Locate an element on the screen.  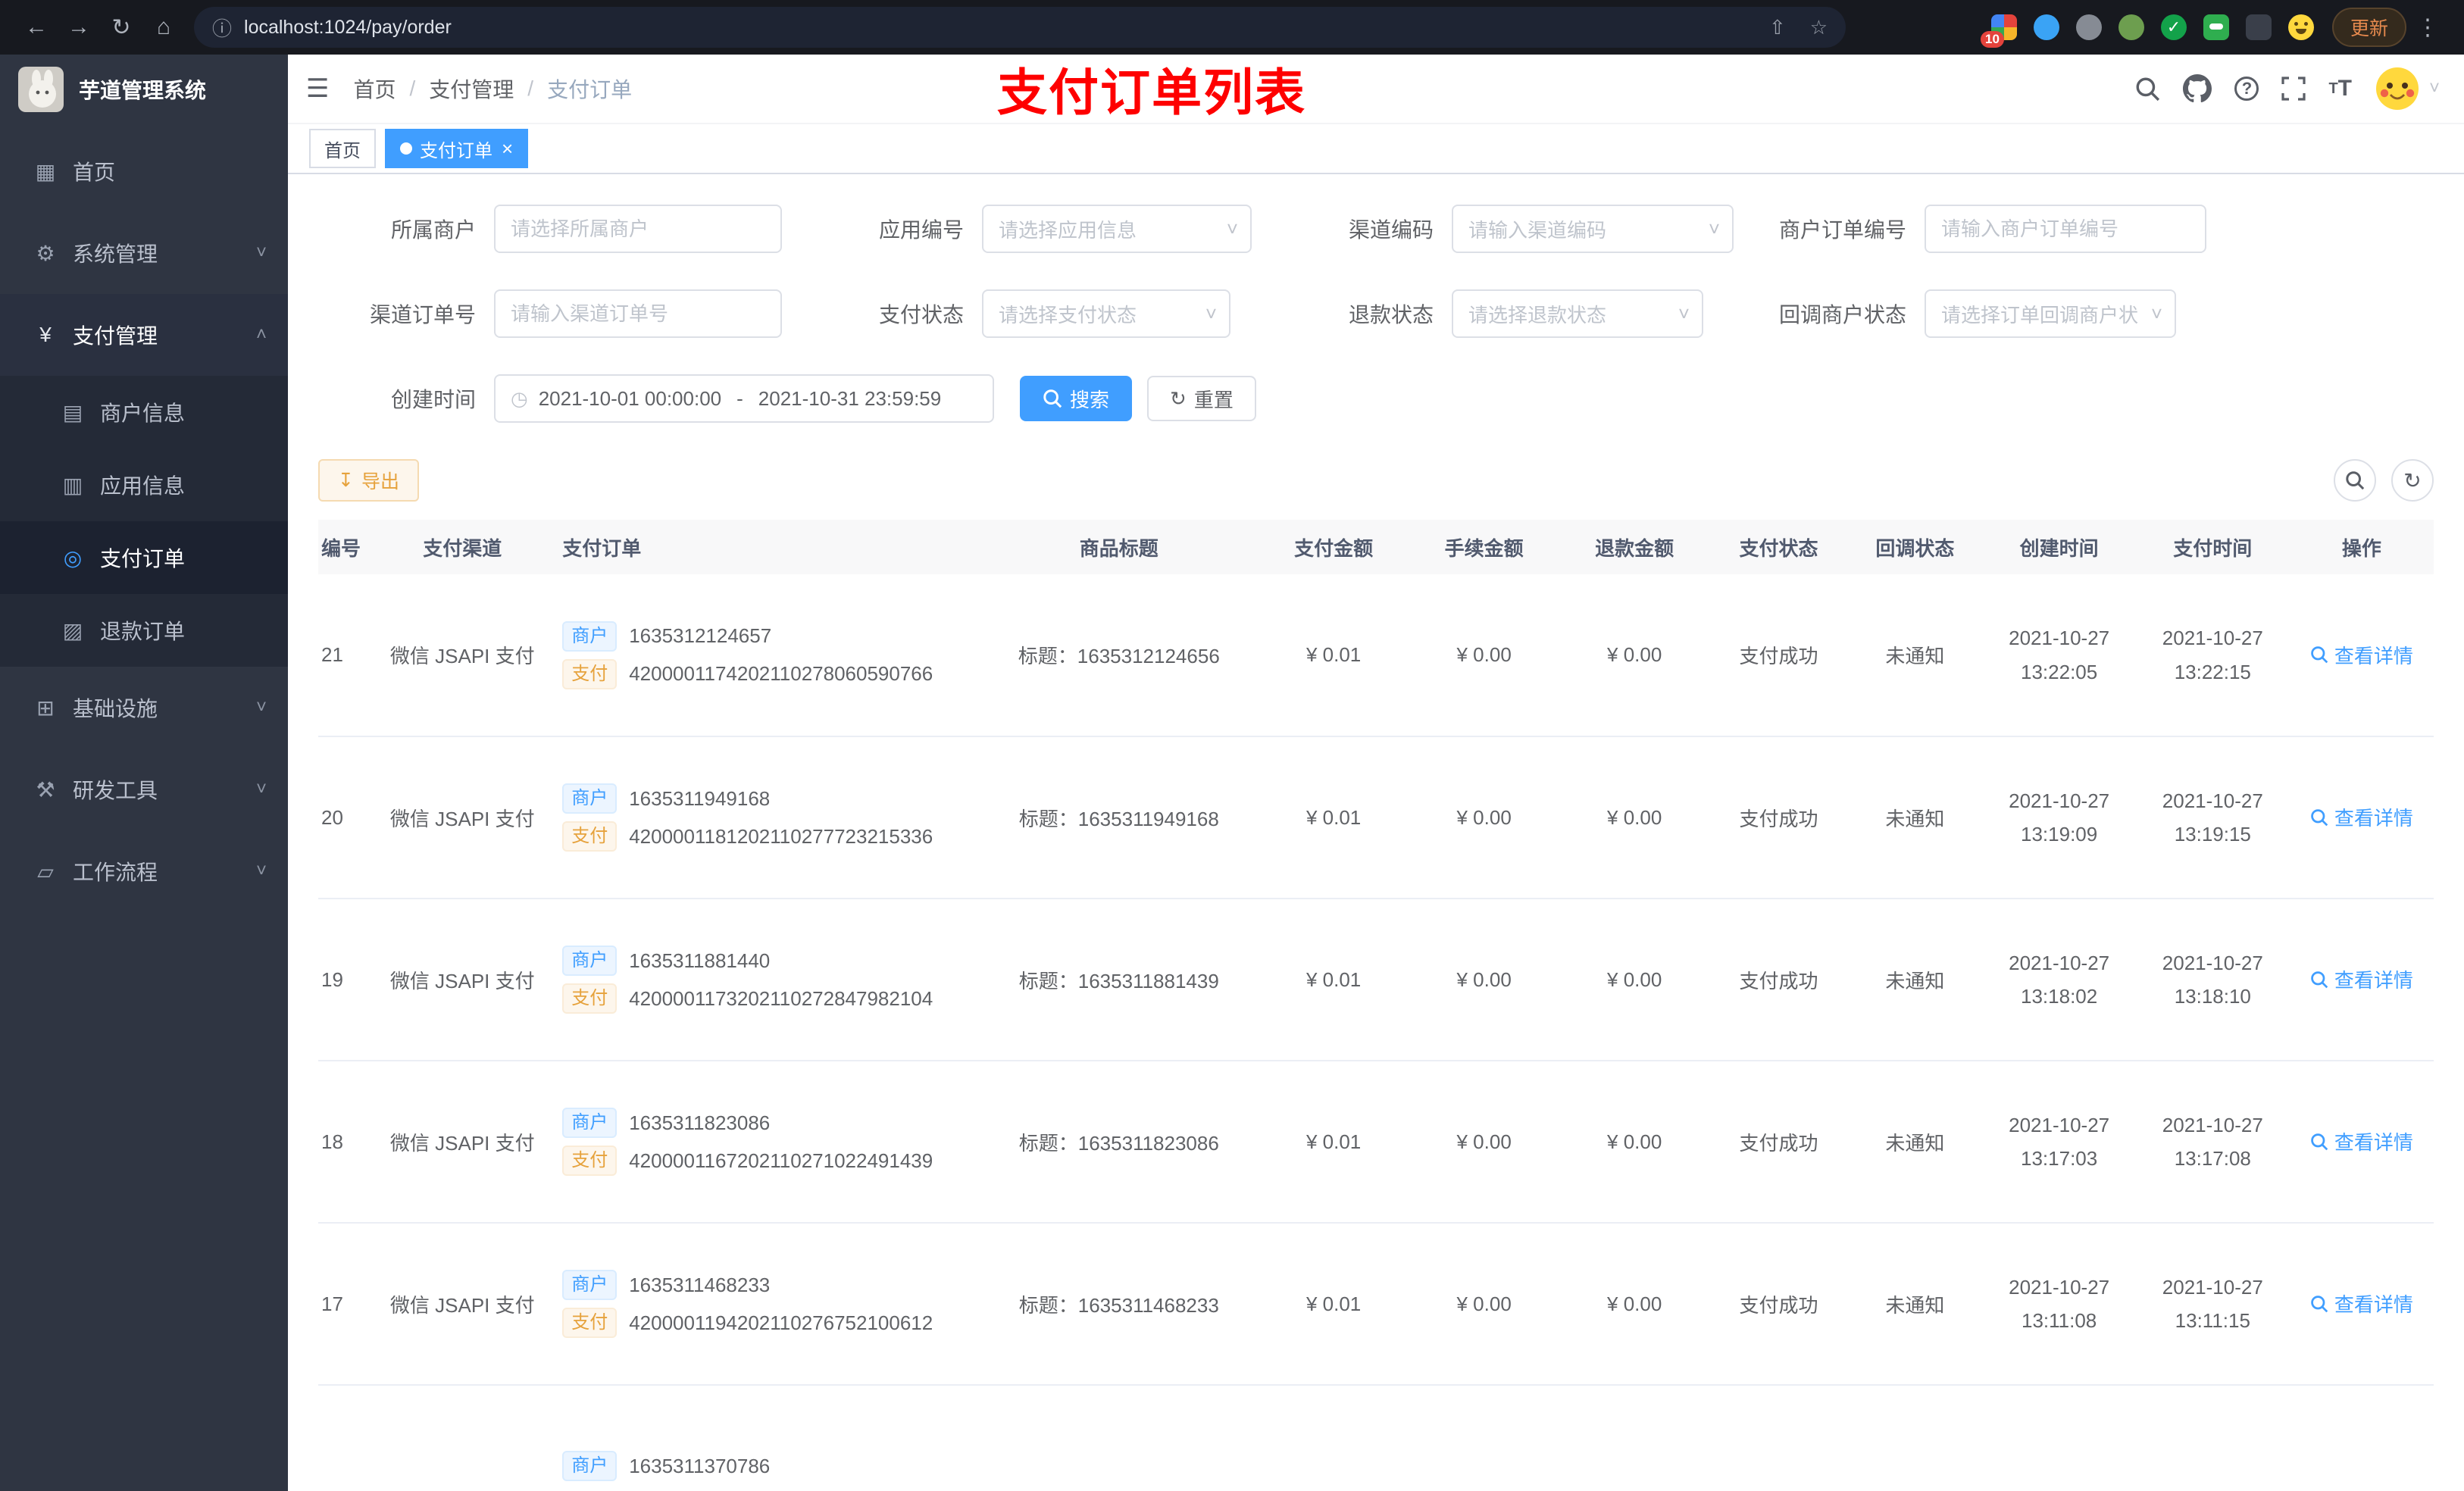
toggle-search-button is located at coordinates (2355, 480).